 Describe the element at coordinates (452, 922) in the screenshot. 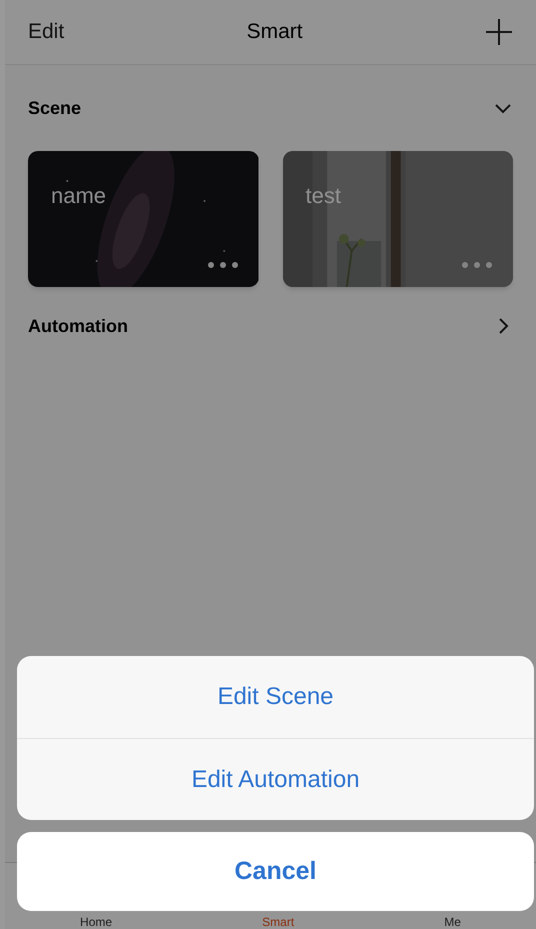

I see `tab: Me` at that location.